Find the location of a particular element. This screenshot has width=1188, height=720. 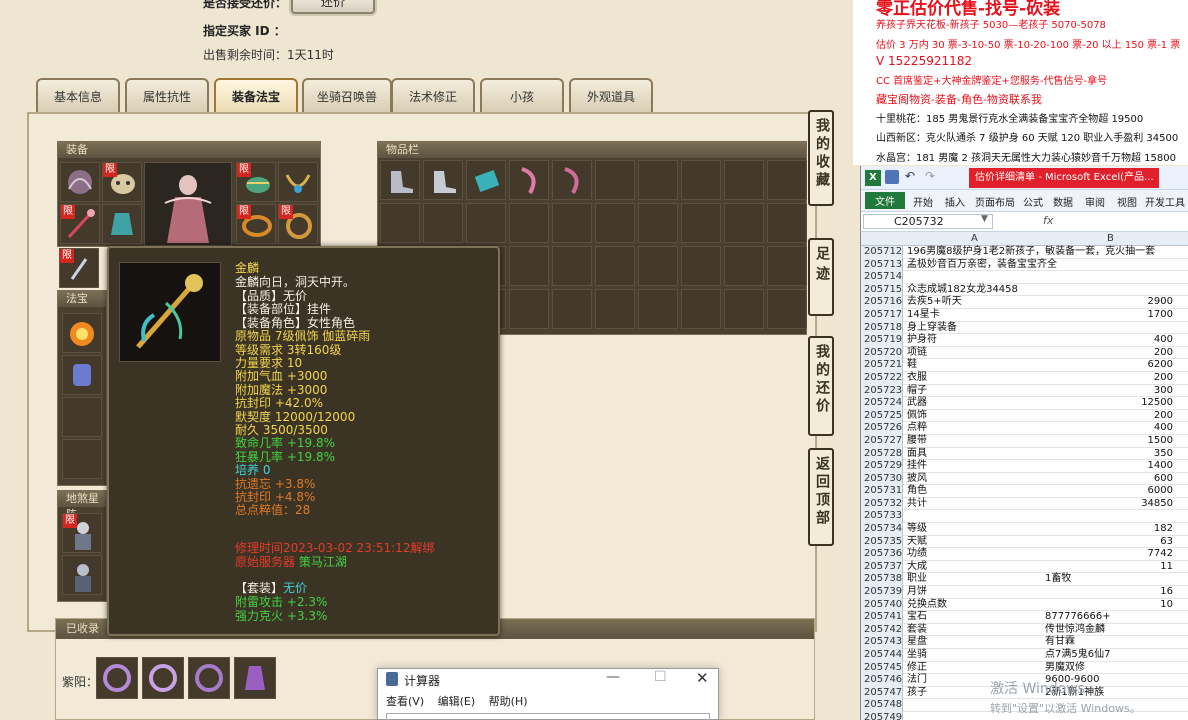

row-number: 205716 is located at coordinates (882, 302).